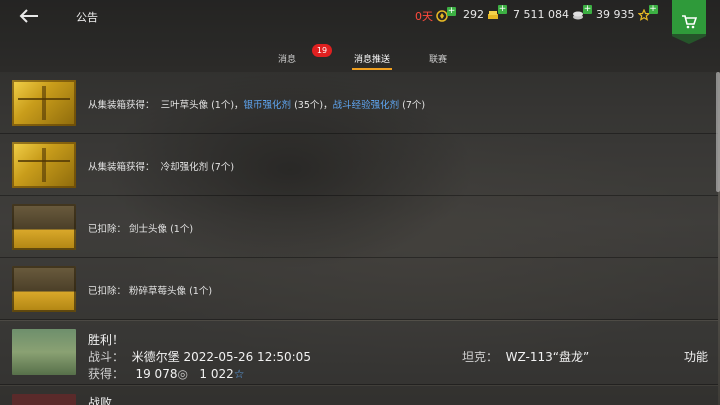 The width and height of the screenshot is (720, 405). Describe the element at coordinates (247, 357) in the screenshot. I see `battle-datetime: 2022-05-26 12:50:05` at that location.